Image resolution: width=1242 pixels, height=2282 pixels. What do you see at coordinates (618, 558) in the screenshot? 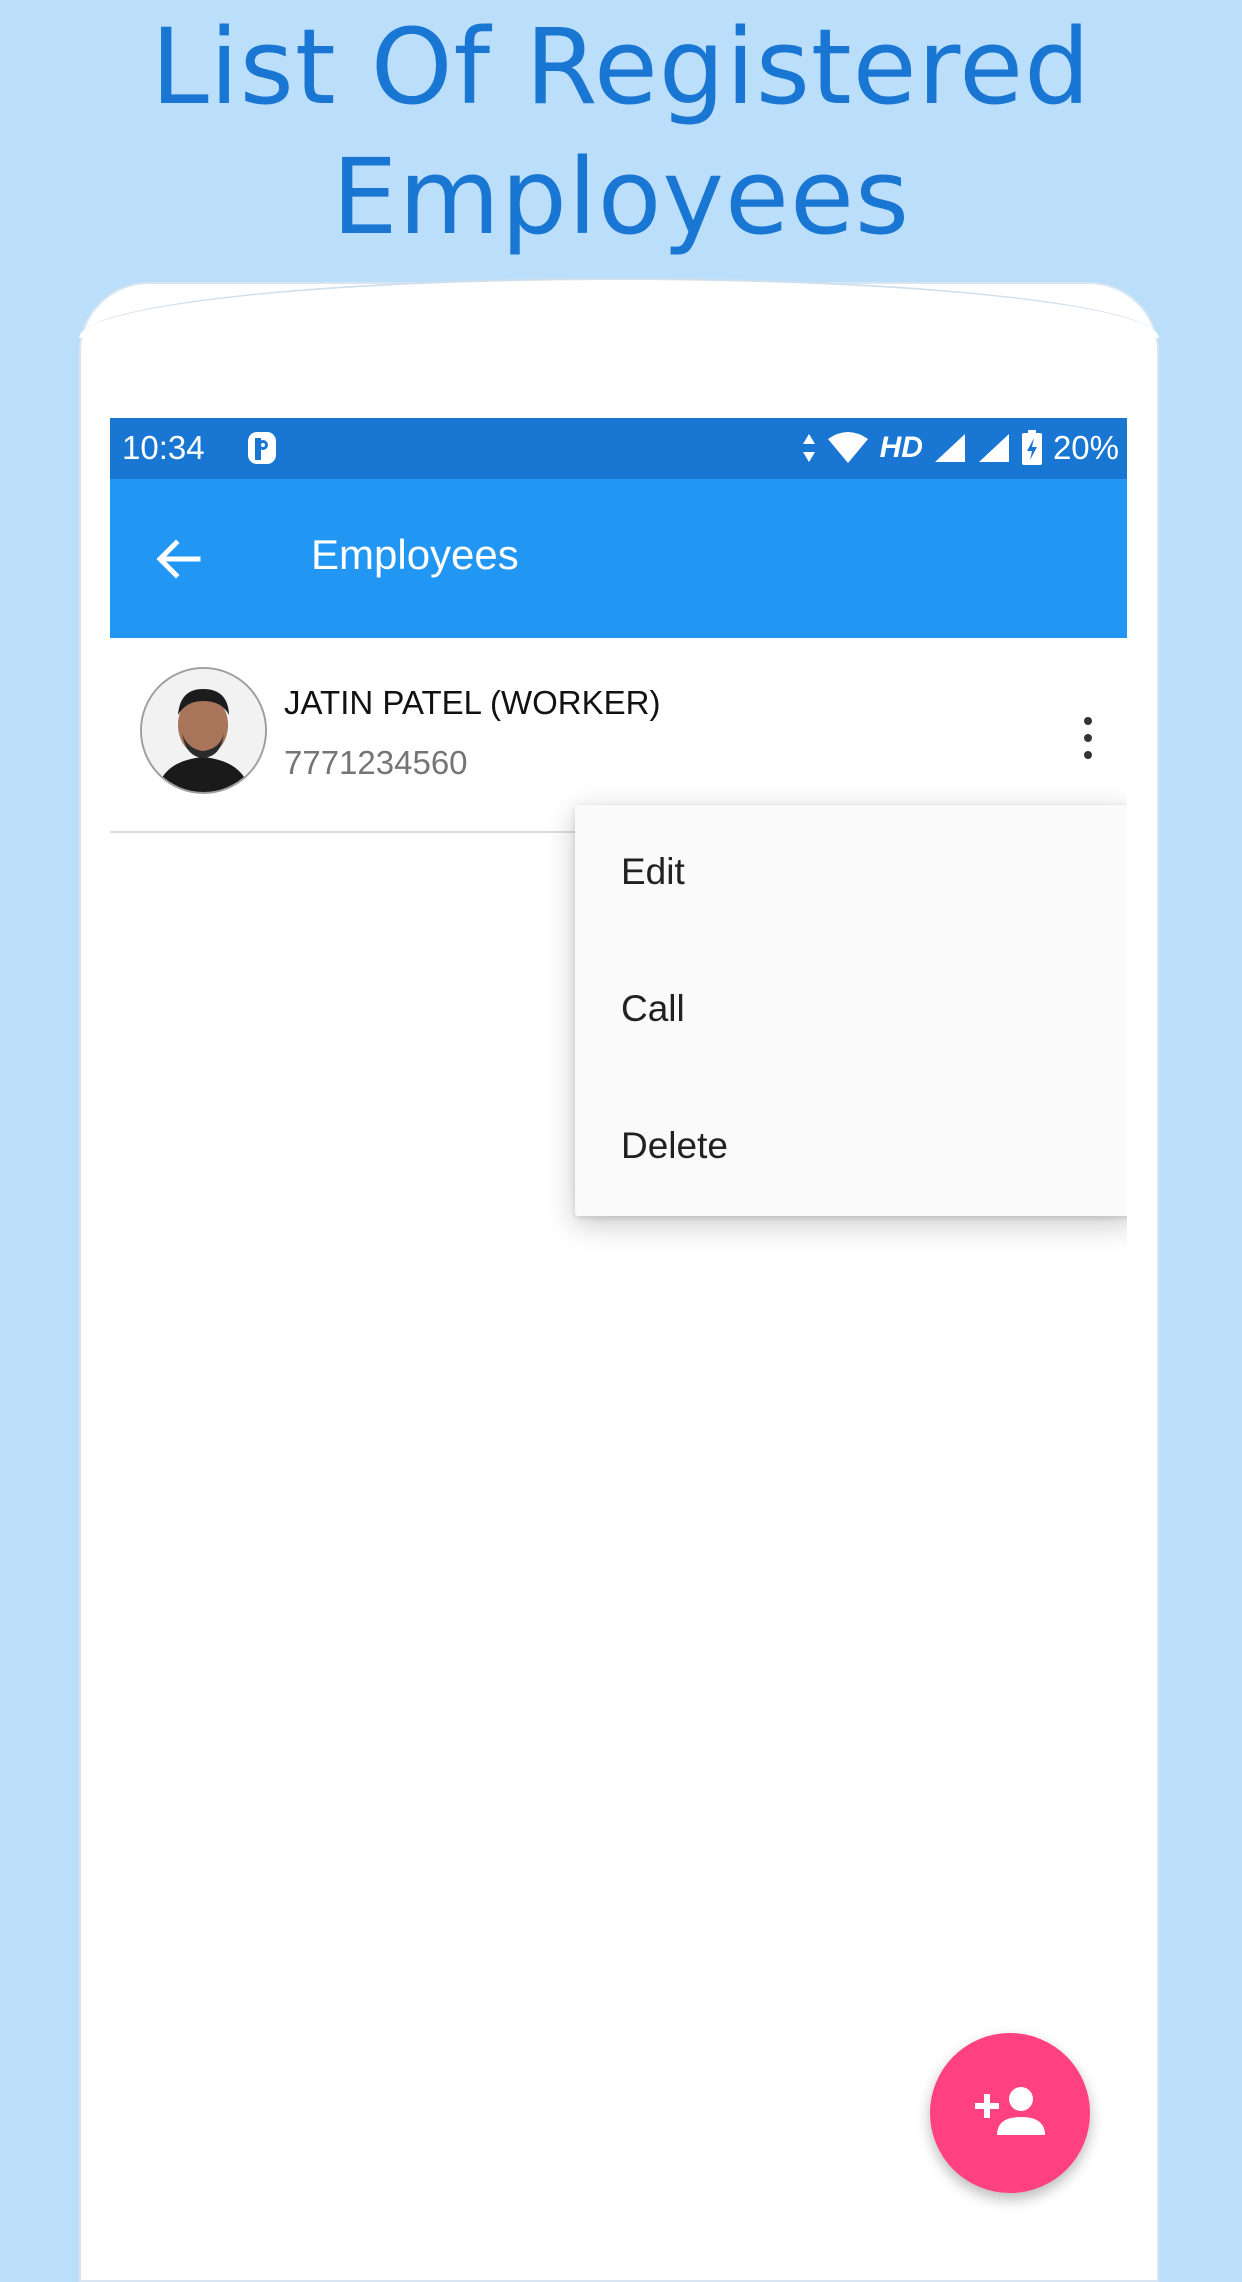
I see `app-bar: Employees` at bounding box center [618, 558].